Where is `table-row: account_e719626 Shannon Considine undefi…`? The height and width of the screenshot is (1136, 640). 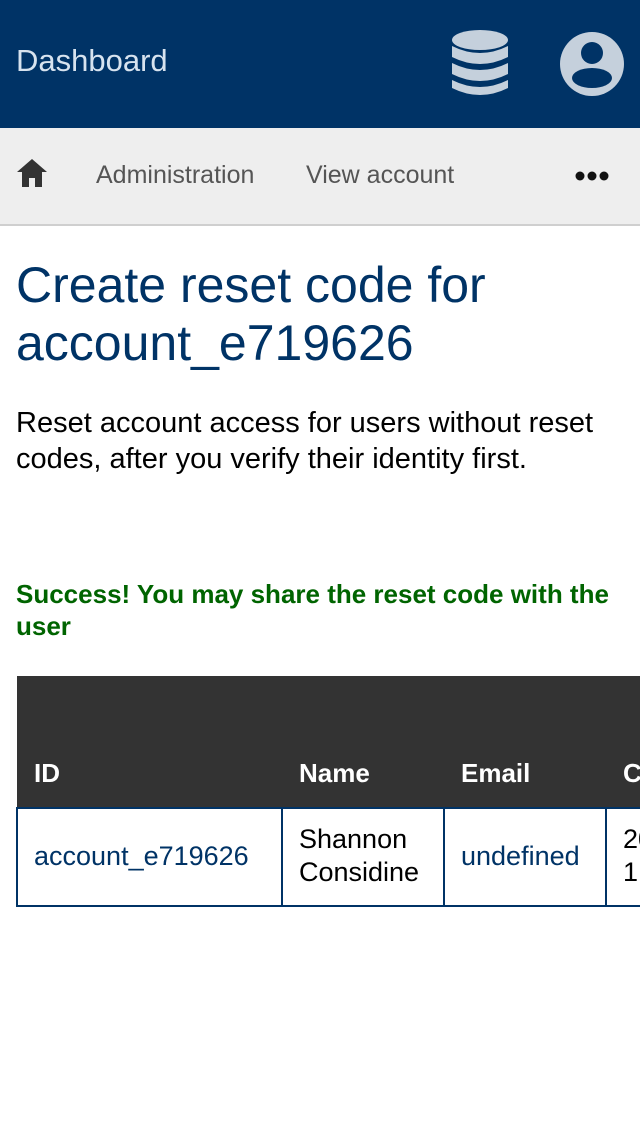 table-row: account_e719626 Shannon Considine undefi… is located at coordinates (328, 857).